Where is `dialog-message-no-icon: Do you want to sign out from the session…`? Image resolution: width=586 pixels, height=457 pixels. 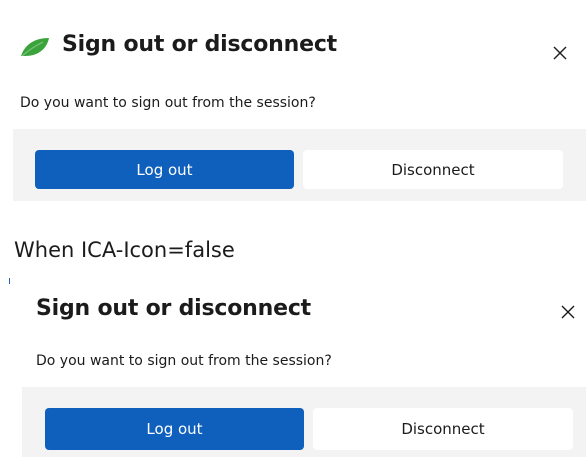 dialog-message-no-icon: Do you want to sign out from the session… is located at coordinates (184, 361).